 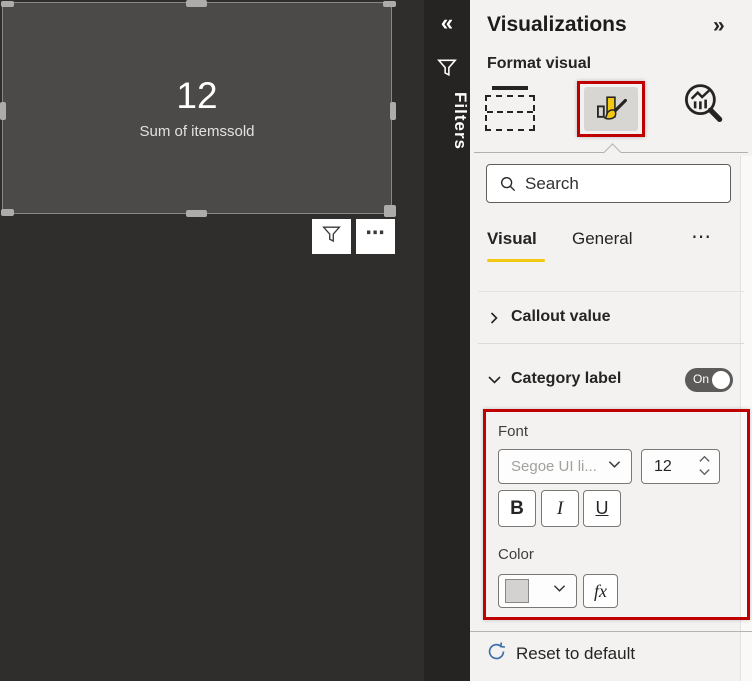 What do you see at coordinates (512, 239) in the screenshot?
I see `tab-visual: Visual` at bounding box center [512, 239].